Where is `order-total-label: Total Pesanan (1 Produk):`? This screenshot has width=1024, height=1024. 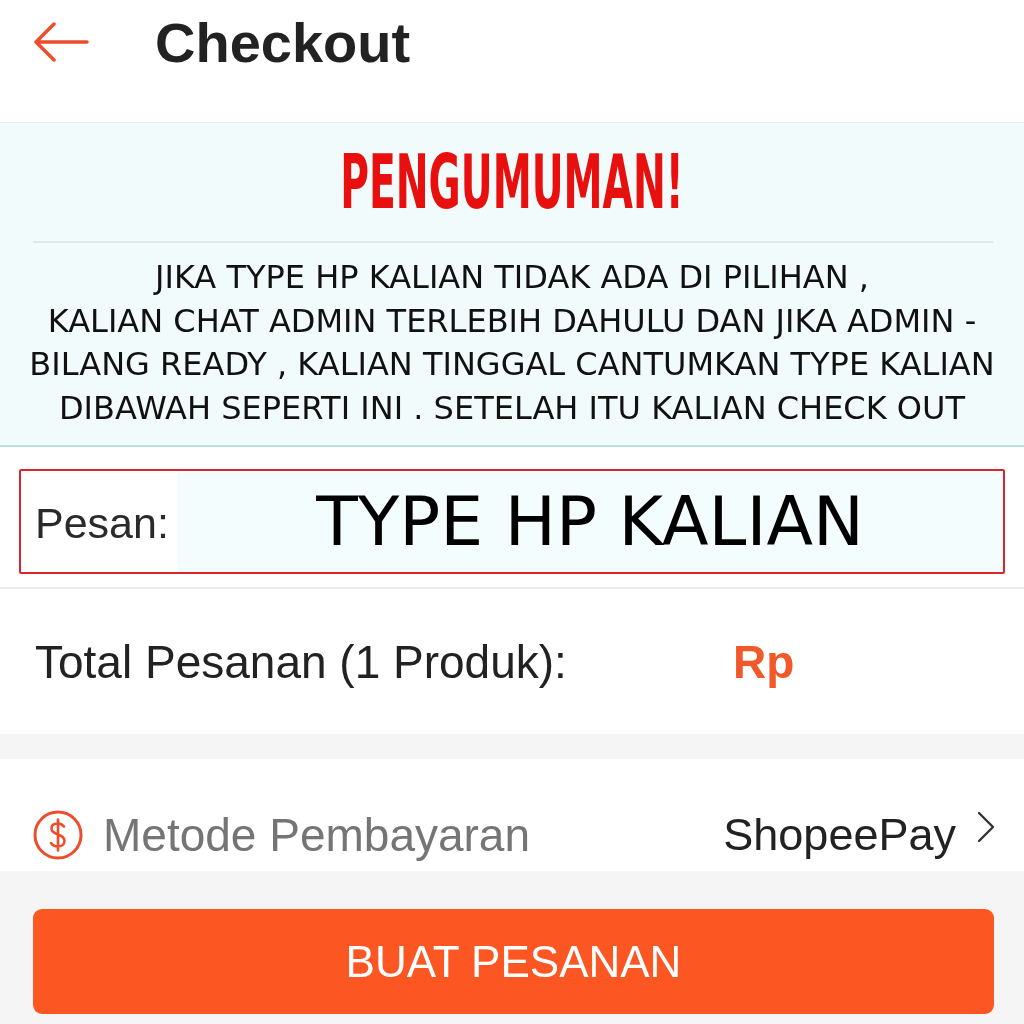 order-total-label: Total Pesanan (1 Produk): is located at coordinates (301, 661).